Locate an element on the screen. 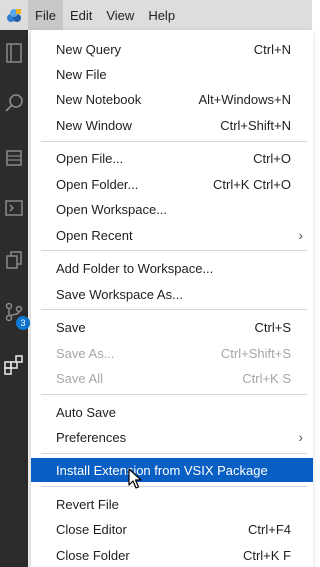 The image size is (320, 567). menu-item-label: Save All is located at coordinates (79, 378).